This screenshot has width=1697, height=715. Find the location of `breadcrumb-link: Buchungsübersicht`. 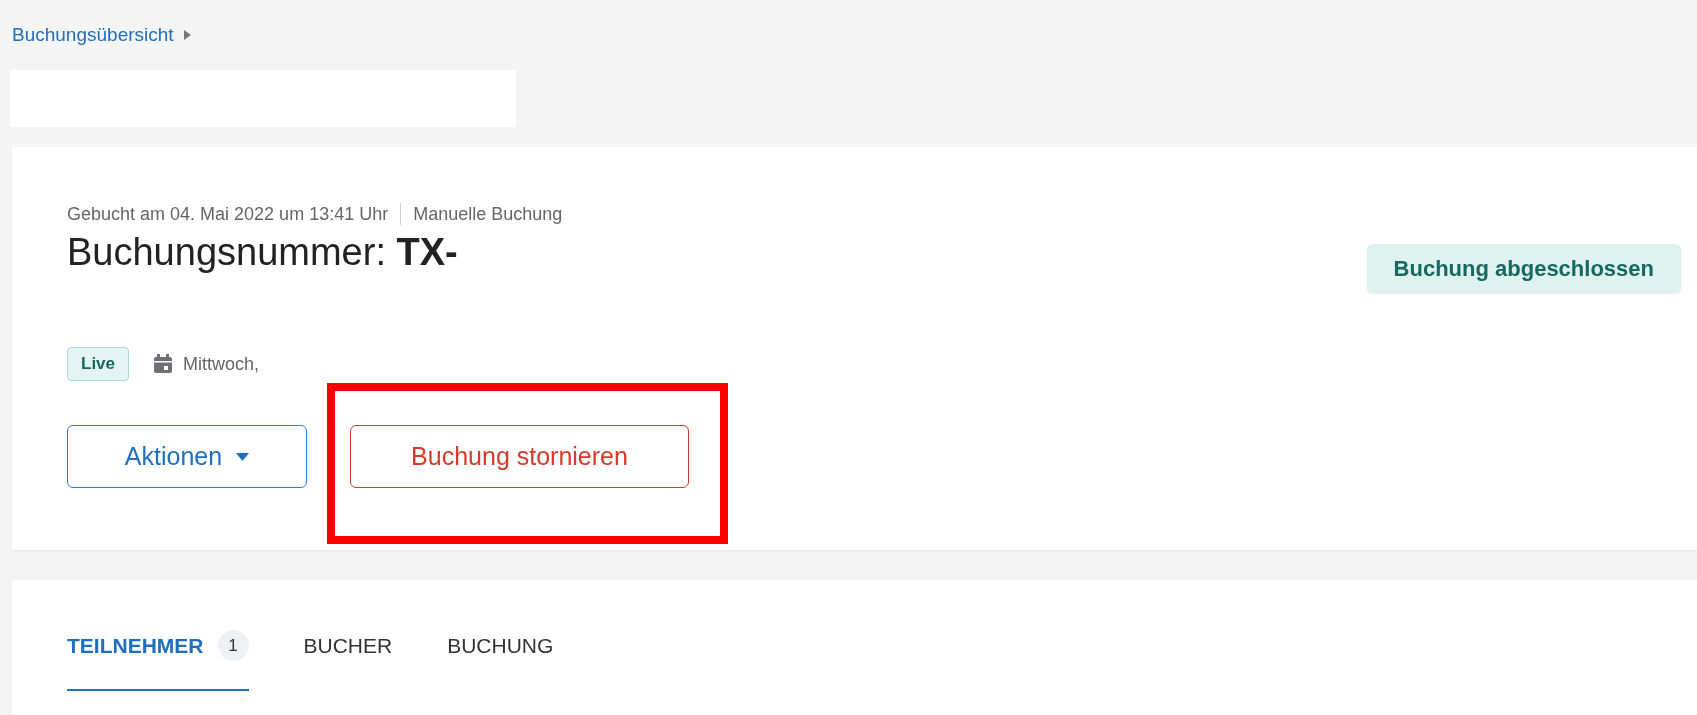

breadcrumb-link: Buchungsübersicht is located at coordinates (93, 35).